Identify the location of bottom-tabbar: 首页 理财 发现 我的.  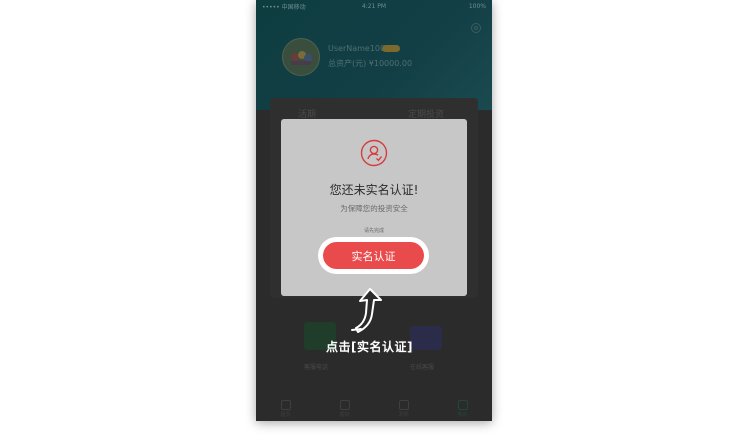
(374, 409).